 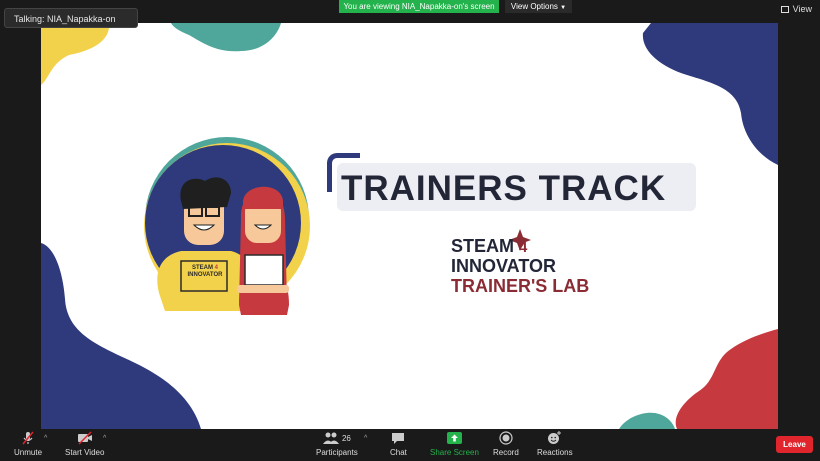 I want to click on chevron-down-icon: ▼, so click(x=563, y=8).